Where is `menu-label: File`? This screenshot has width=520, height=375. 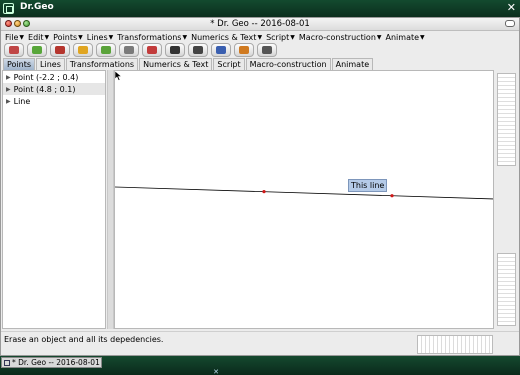
menu-label: File is located at coordinates (12, 37).